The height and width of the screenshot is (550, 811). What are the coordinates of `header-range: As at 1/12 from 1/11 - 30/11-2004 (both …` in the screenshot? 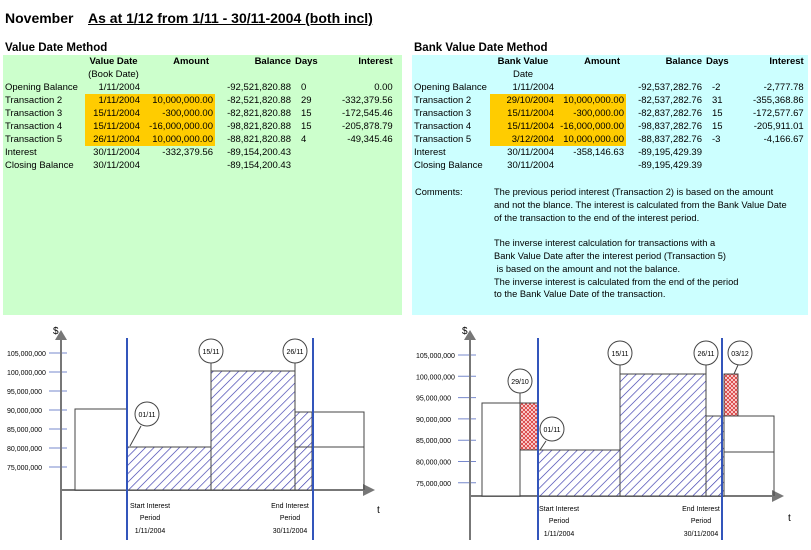 It's located at (230, 18).